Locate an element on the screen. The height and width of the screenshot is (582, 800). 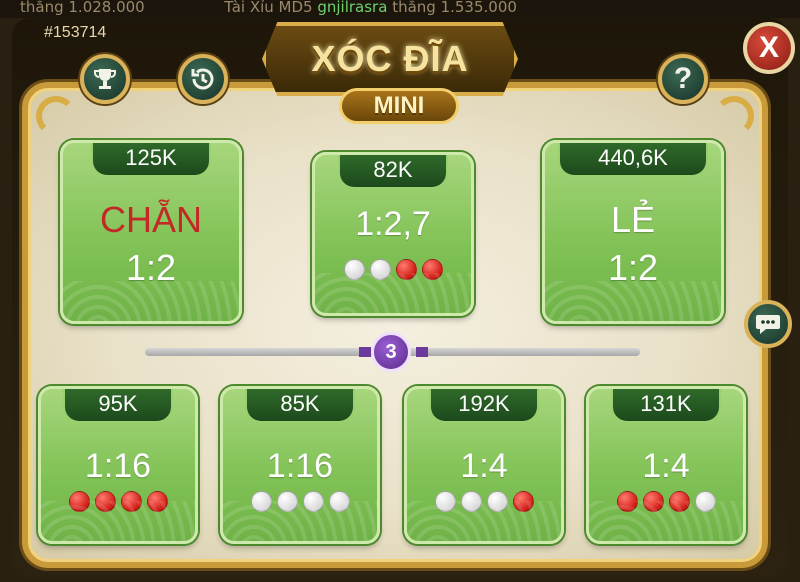
ticker-game: Tài Xỉu MD5 is located at coordinates (271, 8).